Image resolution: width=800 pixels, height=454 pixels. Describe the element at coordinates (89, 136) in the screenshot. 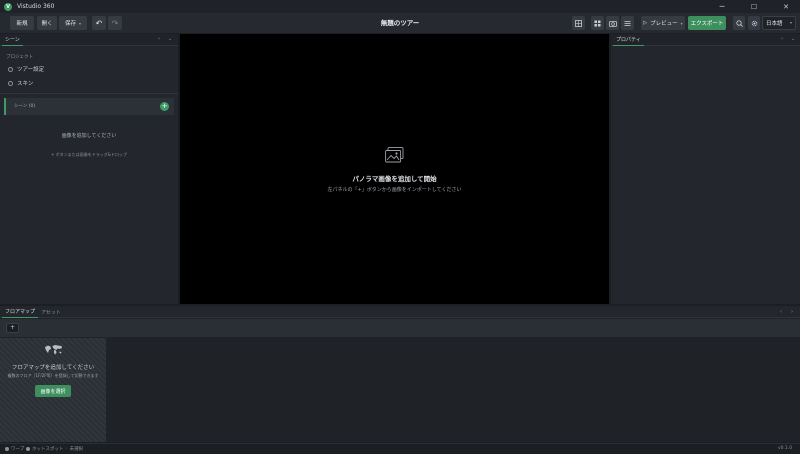

I see `scenes-empty-title: 画像を追加してください` at that location.